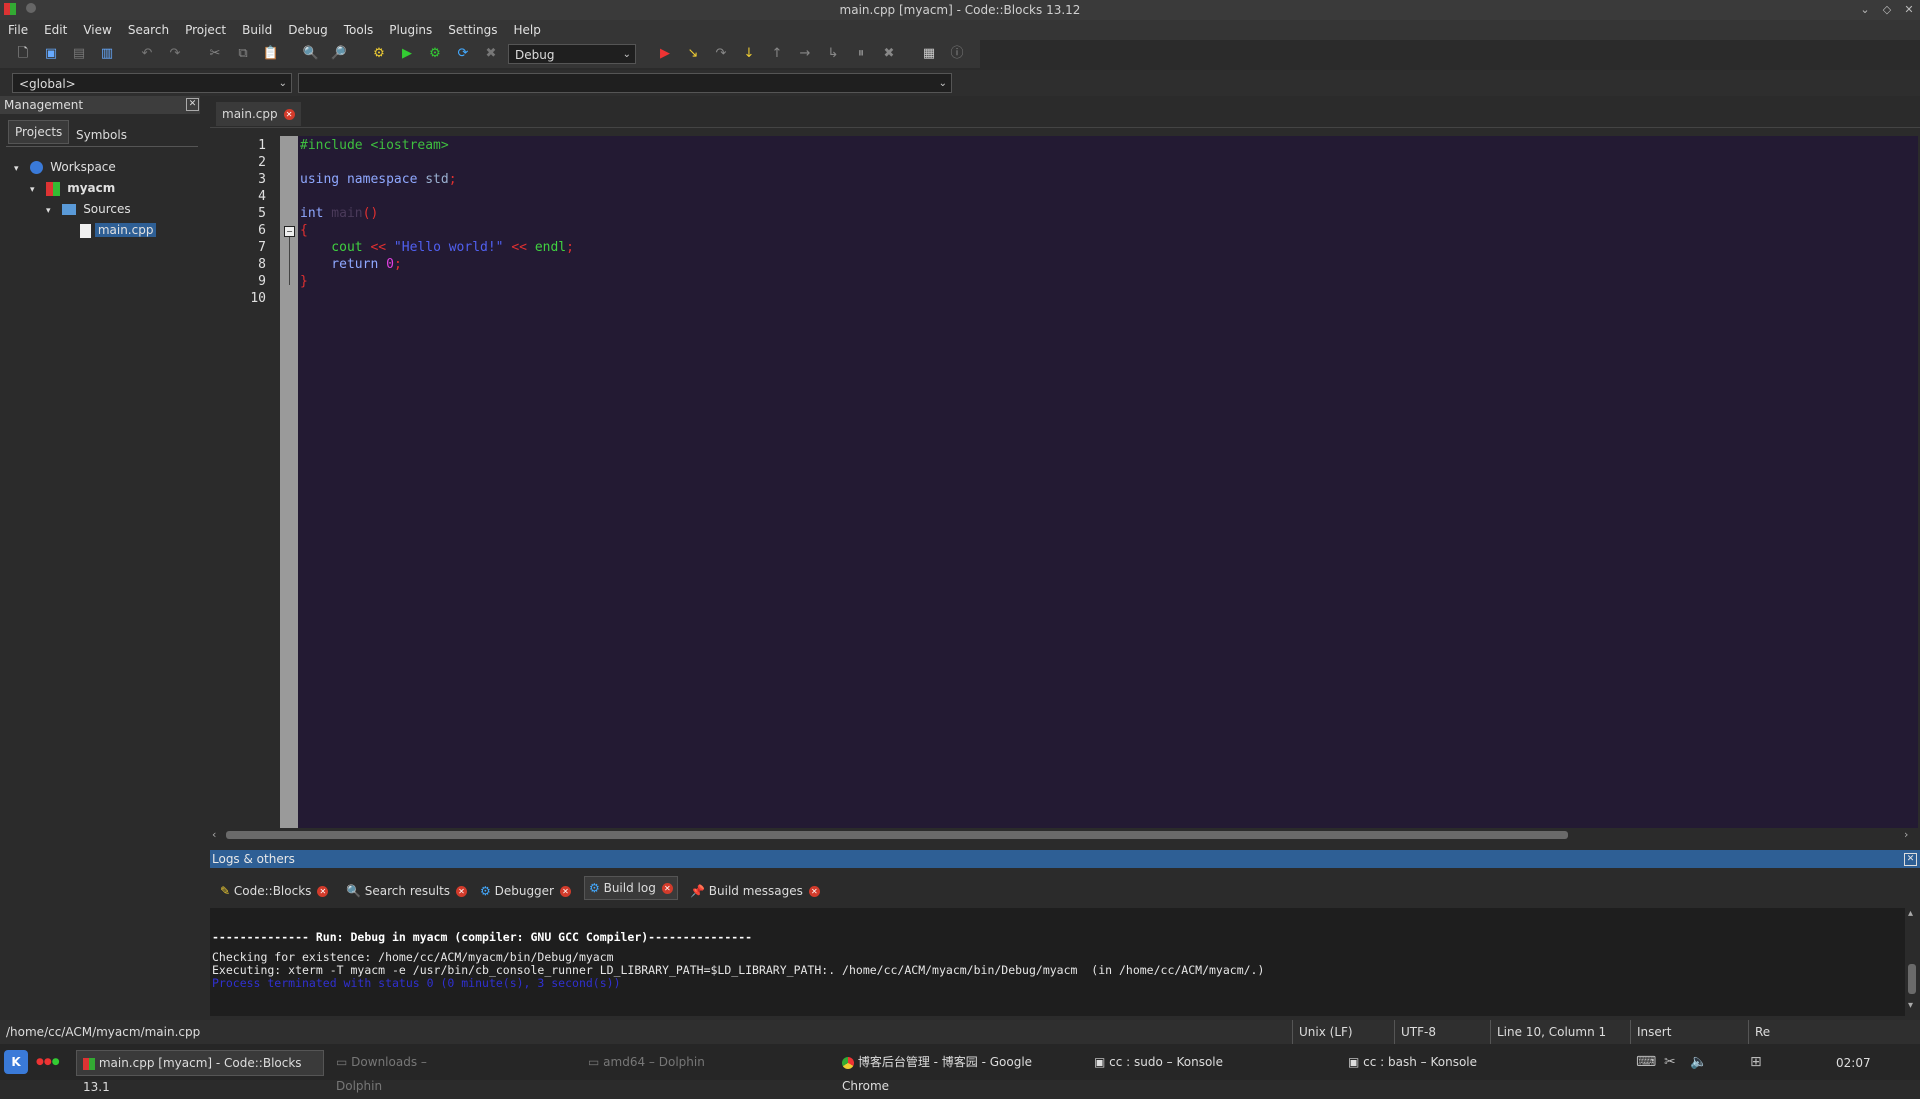 This screenshot has height=1099, width=1920. What do you see at coordinates (1865, 10) in the screenshot?
I see `minimize-icon: ⌄` at bounding box center [1865, 10].